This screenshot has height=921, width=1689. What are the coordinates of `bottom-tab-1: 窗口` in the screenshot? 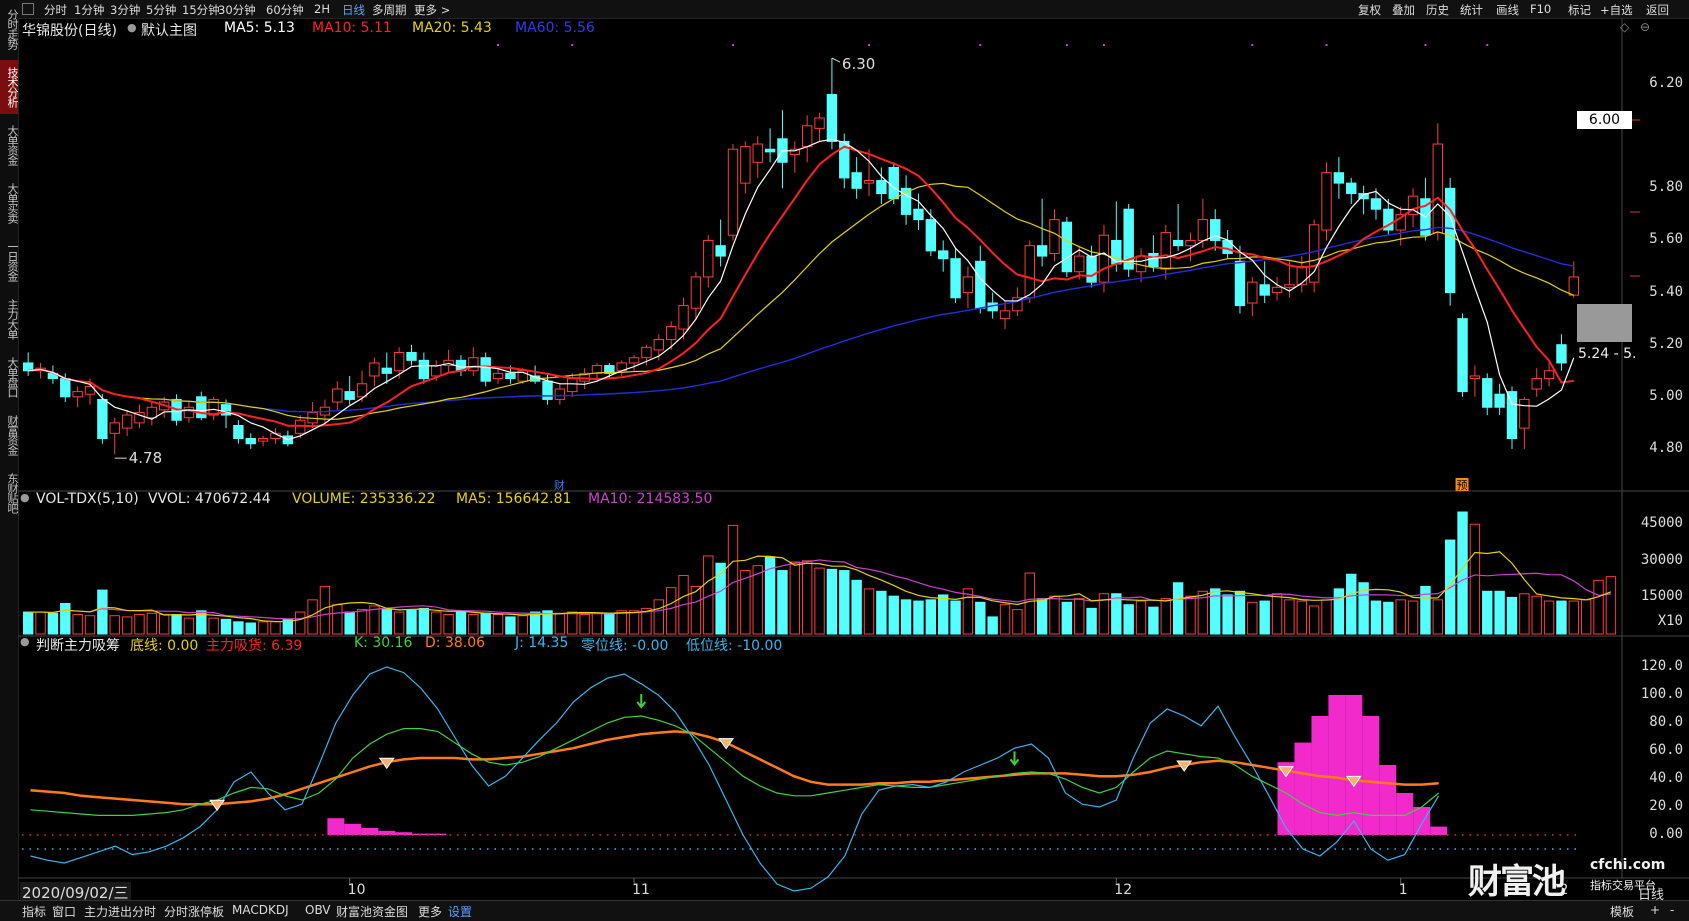 It's located at (64, 911).